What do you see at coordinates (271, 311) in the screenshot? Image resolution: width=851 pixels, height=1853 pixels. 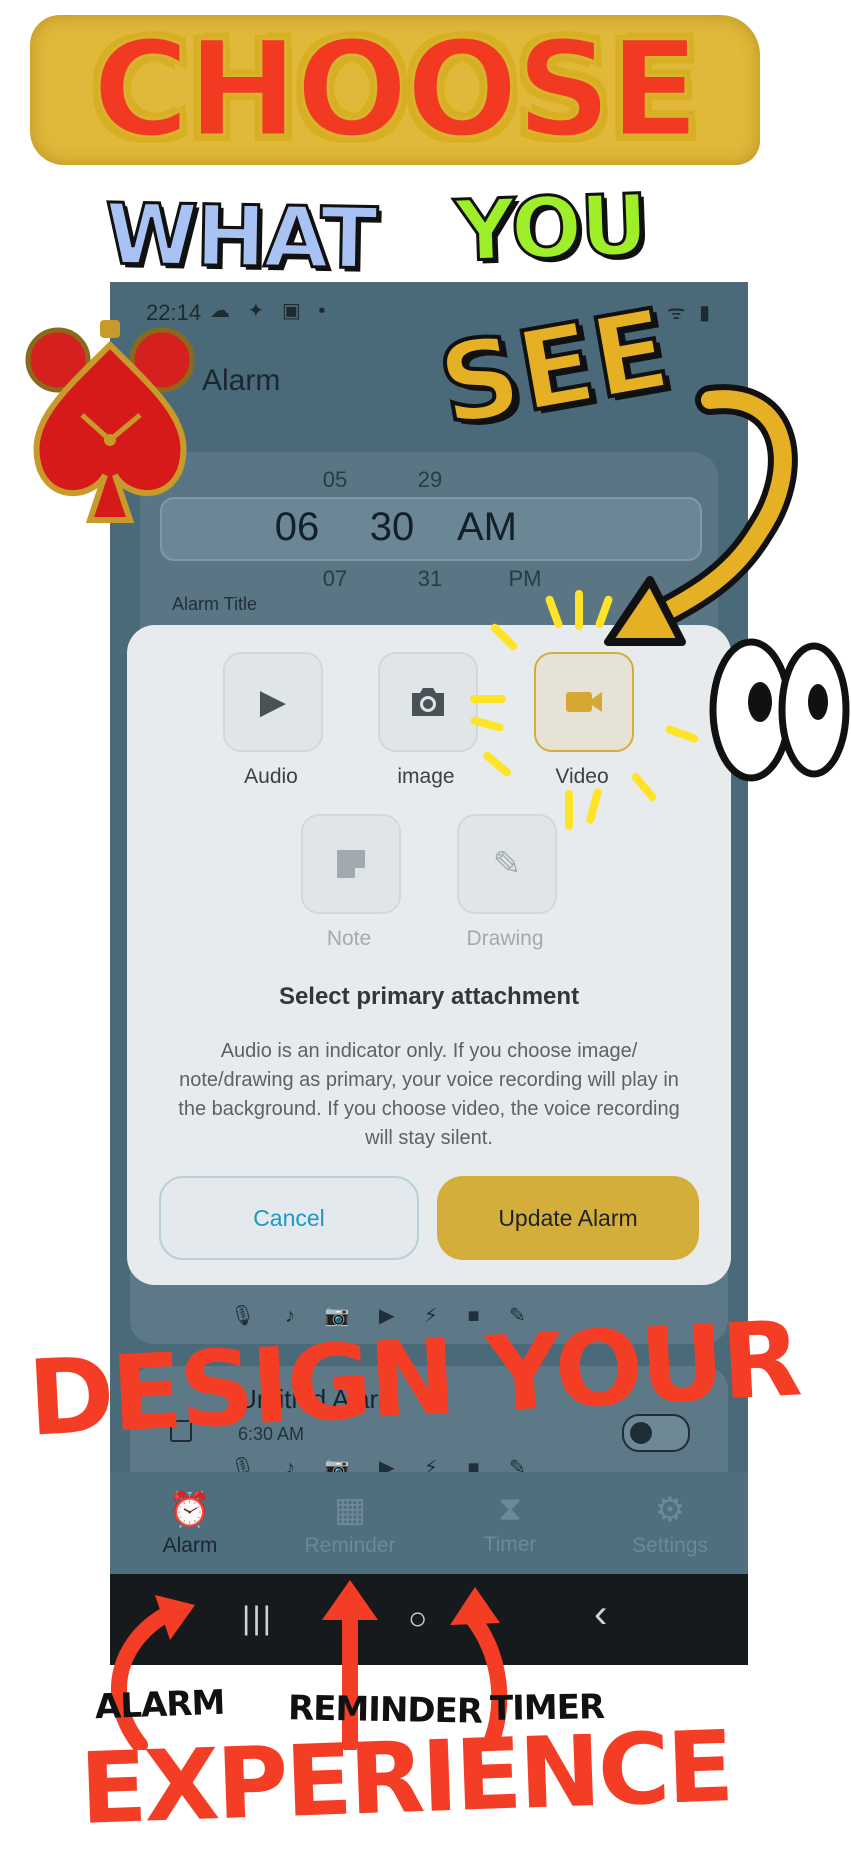 I see `status-icons-left: ☁ ✦ ▣ •` at bounding box center [271, 311].